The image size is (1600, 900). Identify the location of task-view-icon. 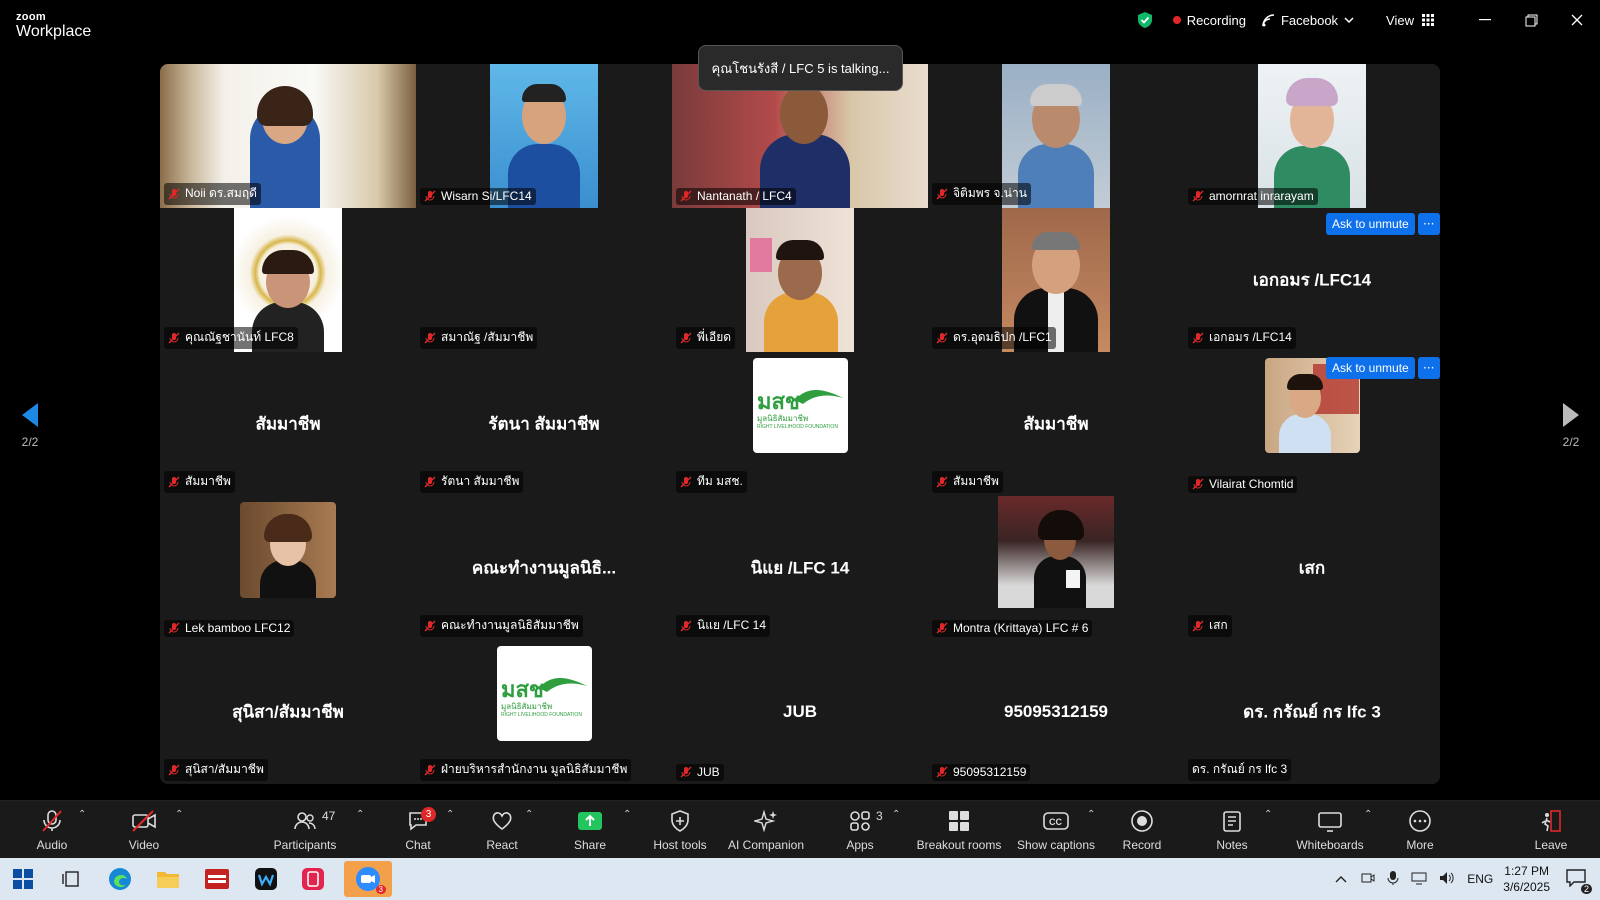
(71, 879).